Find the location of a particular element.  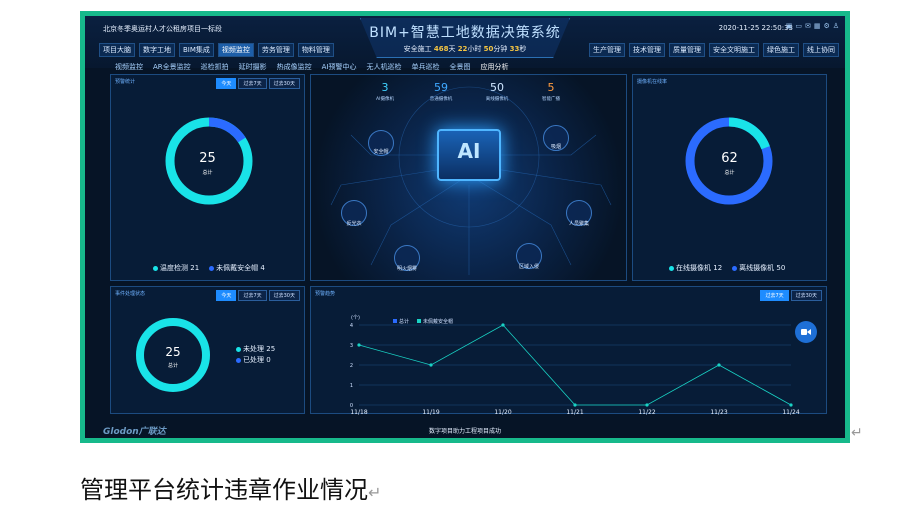

nav-item: 安全文明施工 is located at coordinates (734, 50).